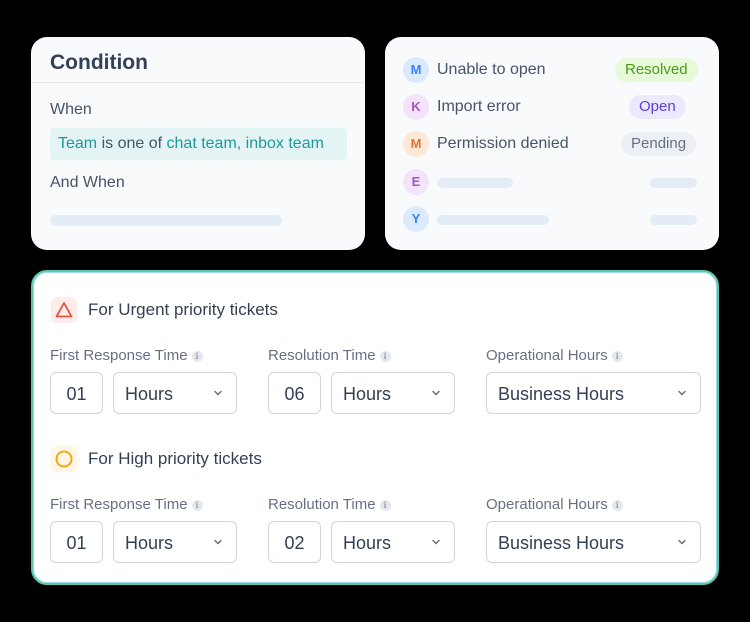 This screenshot has width=750, height=622. I want to click on status-badge: Open, so click(657, 107).